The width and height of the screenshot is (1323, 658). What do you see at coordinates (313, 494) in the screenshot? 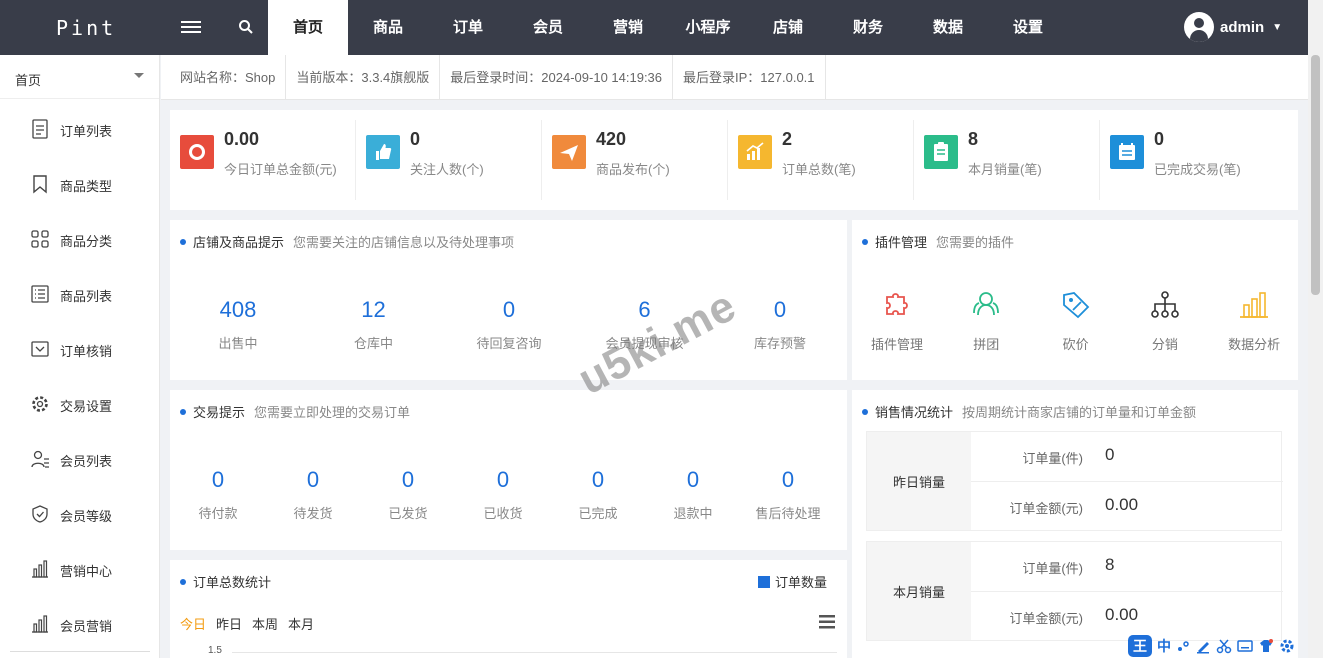
I see `trade-tip-1: 0 待发货` at bounding box center [313, 494].